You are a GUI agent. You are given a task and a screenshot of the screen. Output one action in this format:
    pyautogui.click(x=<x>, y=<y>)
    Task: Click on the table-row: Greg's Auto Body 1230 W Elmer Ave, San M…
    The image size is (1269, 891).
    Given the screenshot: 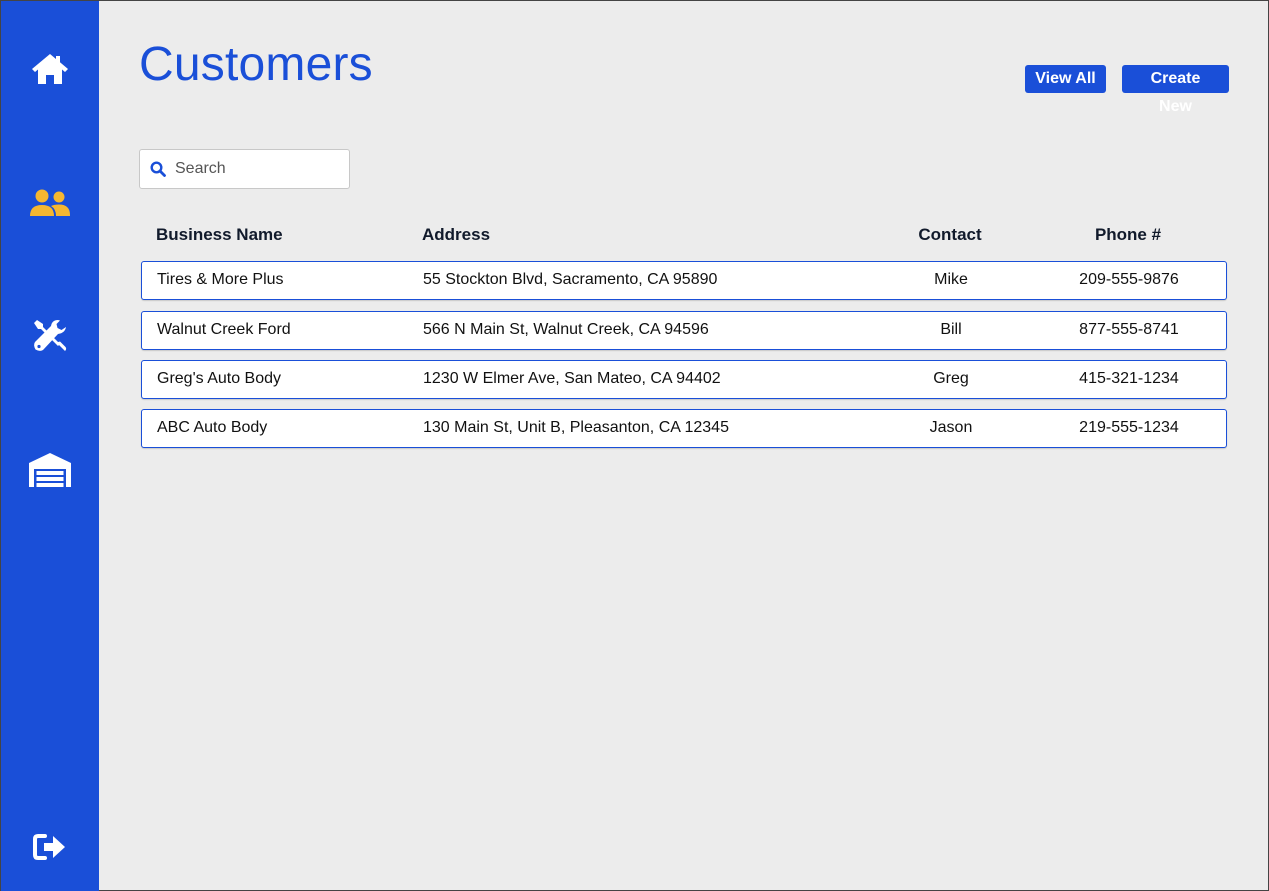 What is the action you would take?
    pyautogui.click(x=684, y=379)
    